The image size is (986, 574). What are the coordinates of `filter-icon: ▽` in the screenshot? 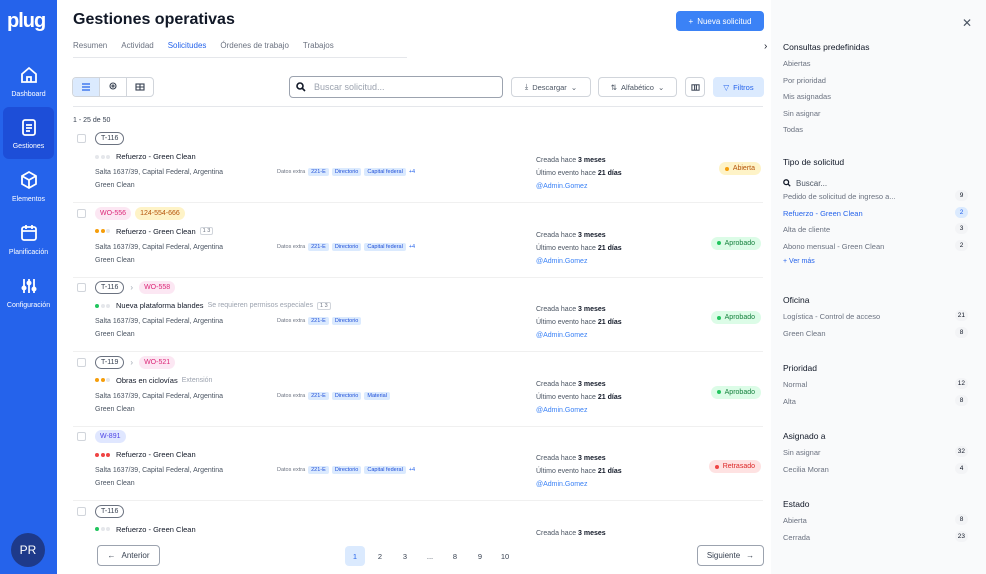 It's located at (726, 87).